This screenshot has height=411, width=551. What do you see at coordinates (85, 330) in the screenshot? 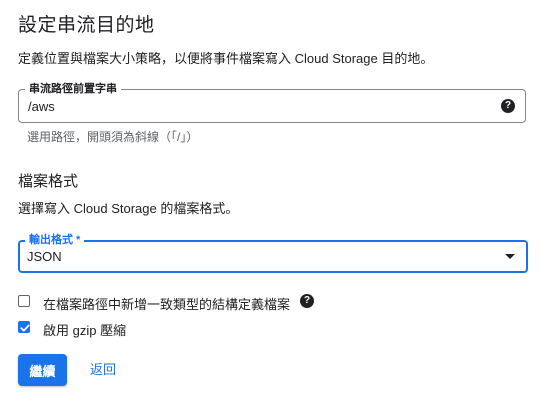
I see `gzip-label: 啟用 gzip 壓縮` at bounding box center [85, 330].